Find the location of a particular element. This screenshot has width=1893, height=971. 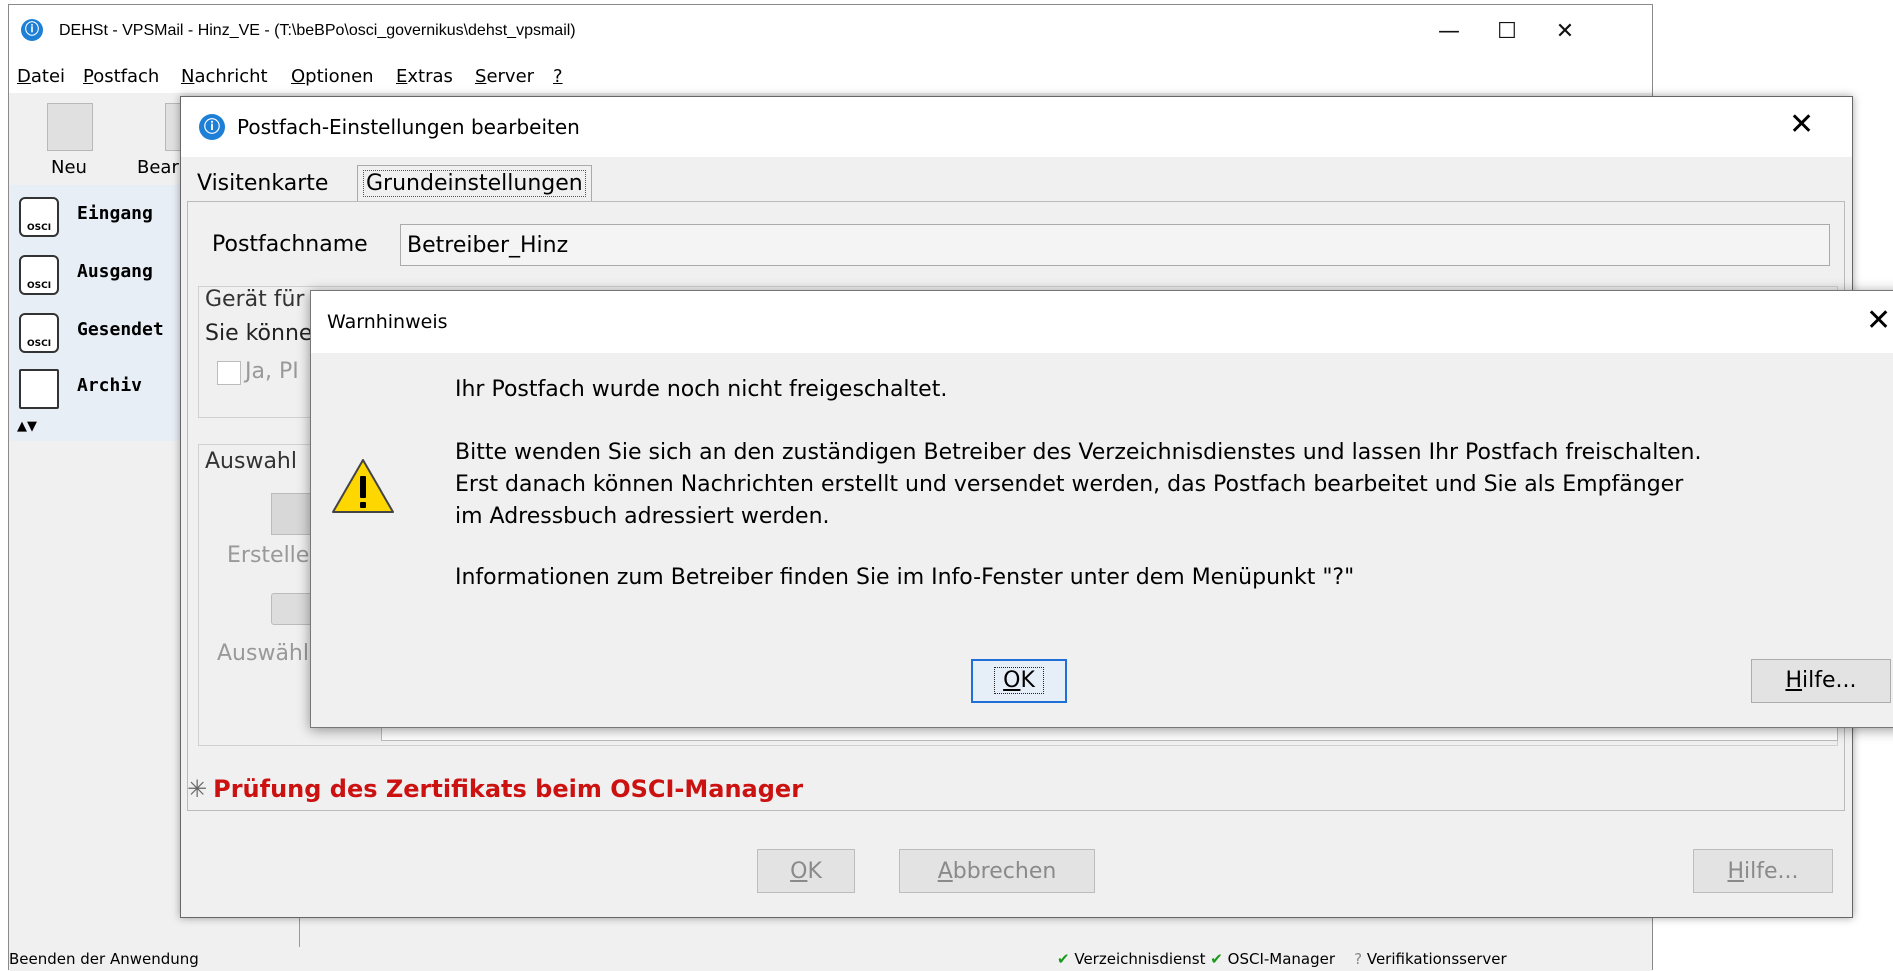

sidebar-label: Archiv is located at coordinates (110, 385).